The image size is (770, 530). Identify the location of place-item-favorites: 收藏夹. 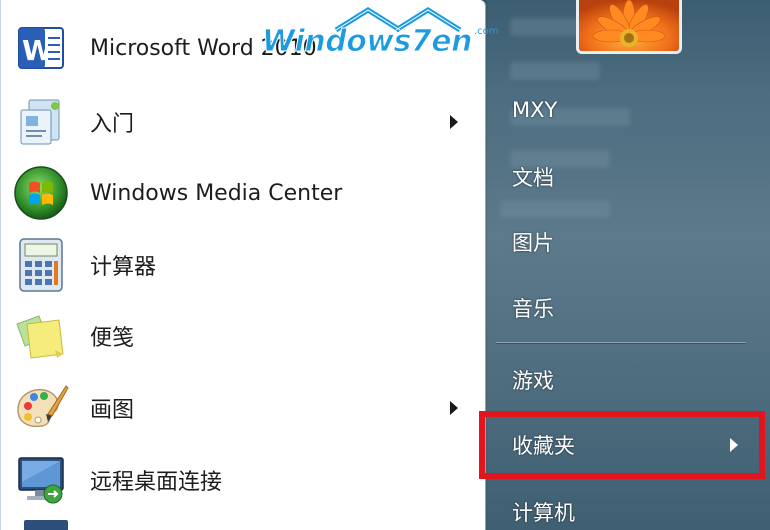
(625, 445).